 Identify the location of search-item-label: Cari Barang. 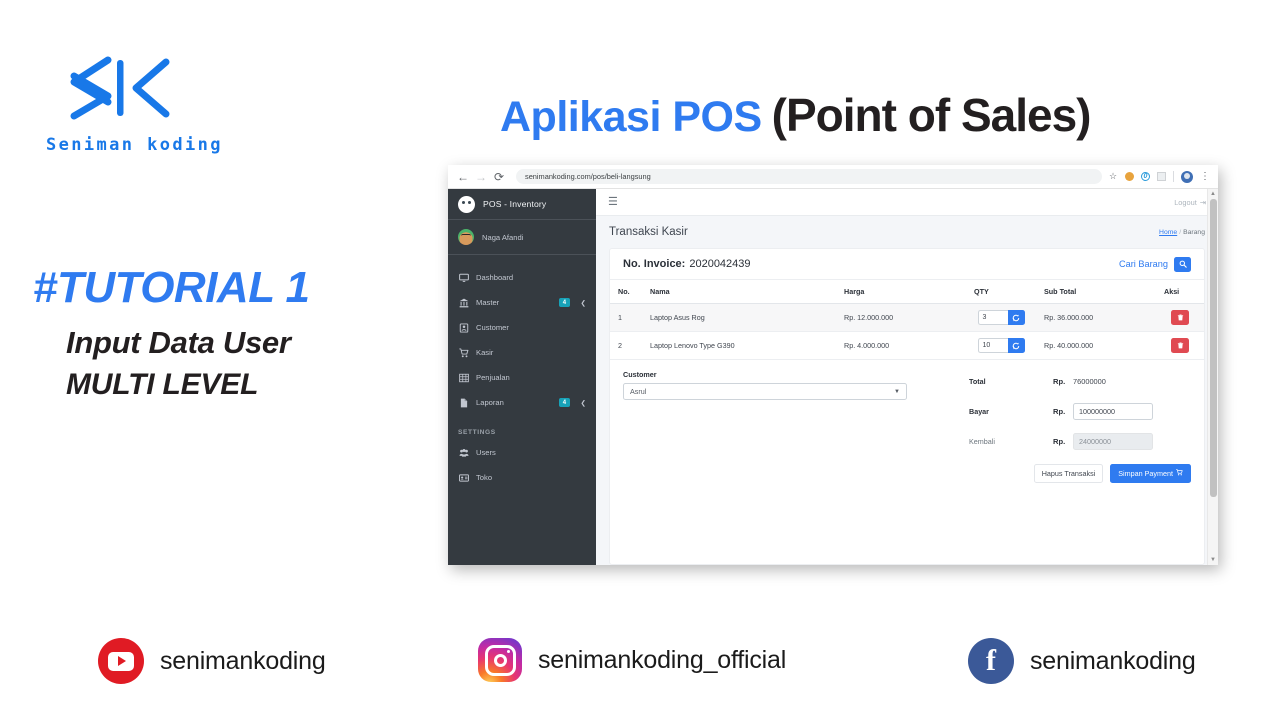
(1143, 264).